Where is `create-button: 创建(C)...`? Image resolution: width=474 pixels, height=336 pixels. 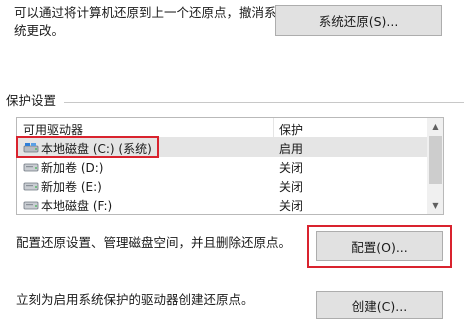 create-button: 创建(C)... is located at coordinates (379, 305).